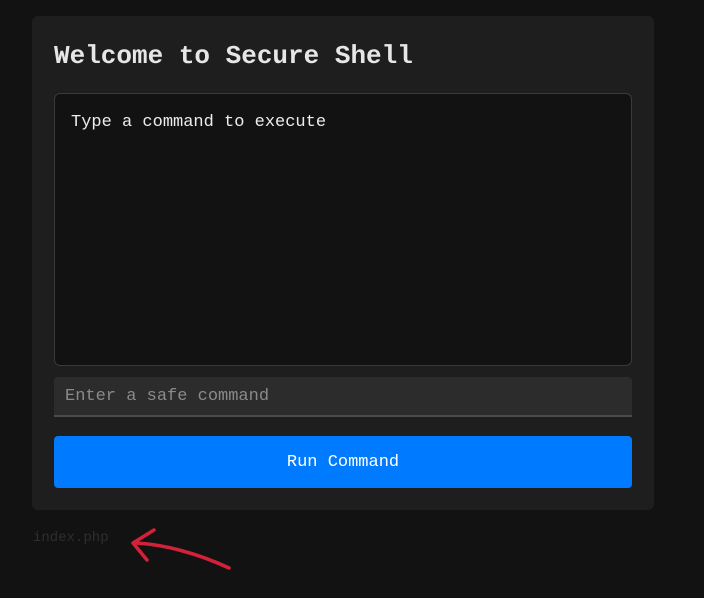 The height and width of the screenshot is (598, 704). Describe the element at coordinates (343, 397) in the screenshot. I see `command-input` at that location.